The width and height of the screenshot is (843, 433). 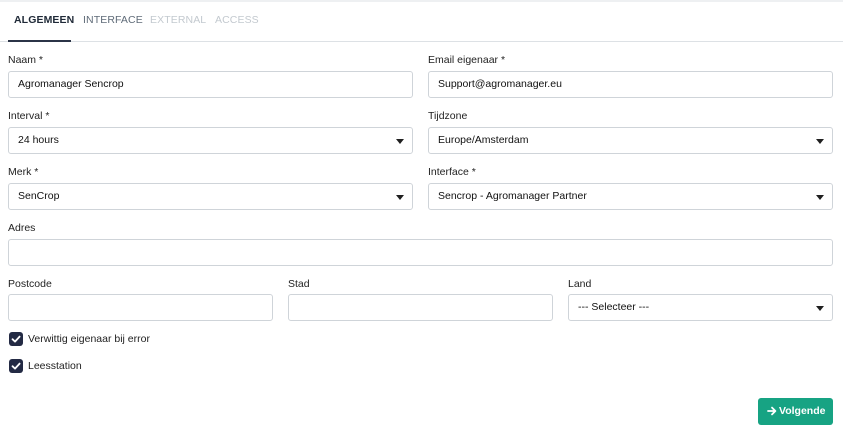 I want to click on stad-label: Stad, so click(x=299, y=284).